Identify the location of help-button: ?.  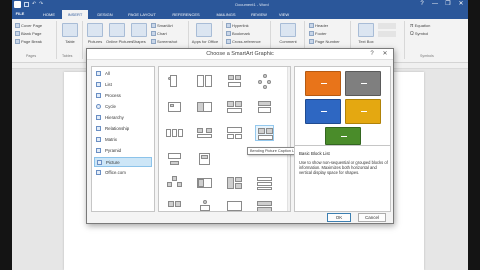
(422, 4).